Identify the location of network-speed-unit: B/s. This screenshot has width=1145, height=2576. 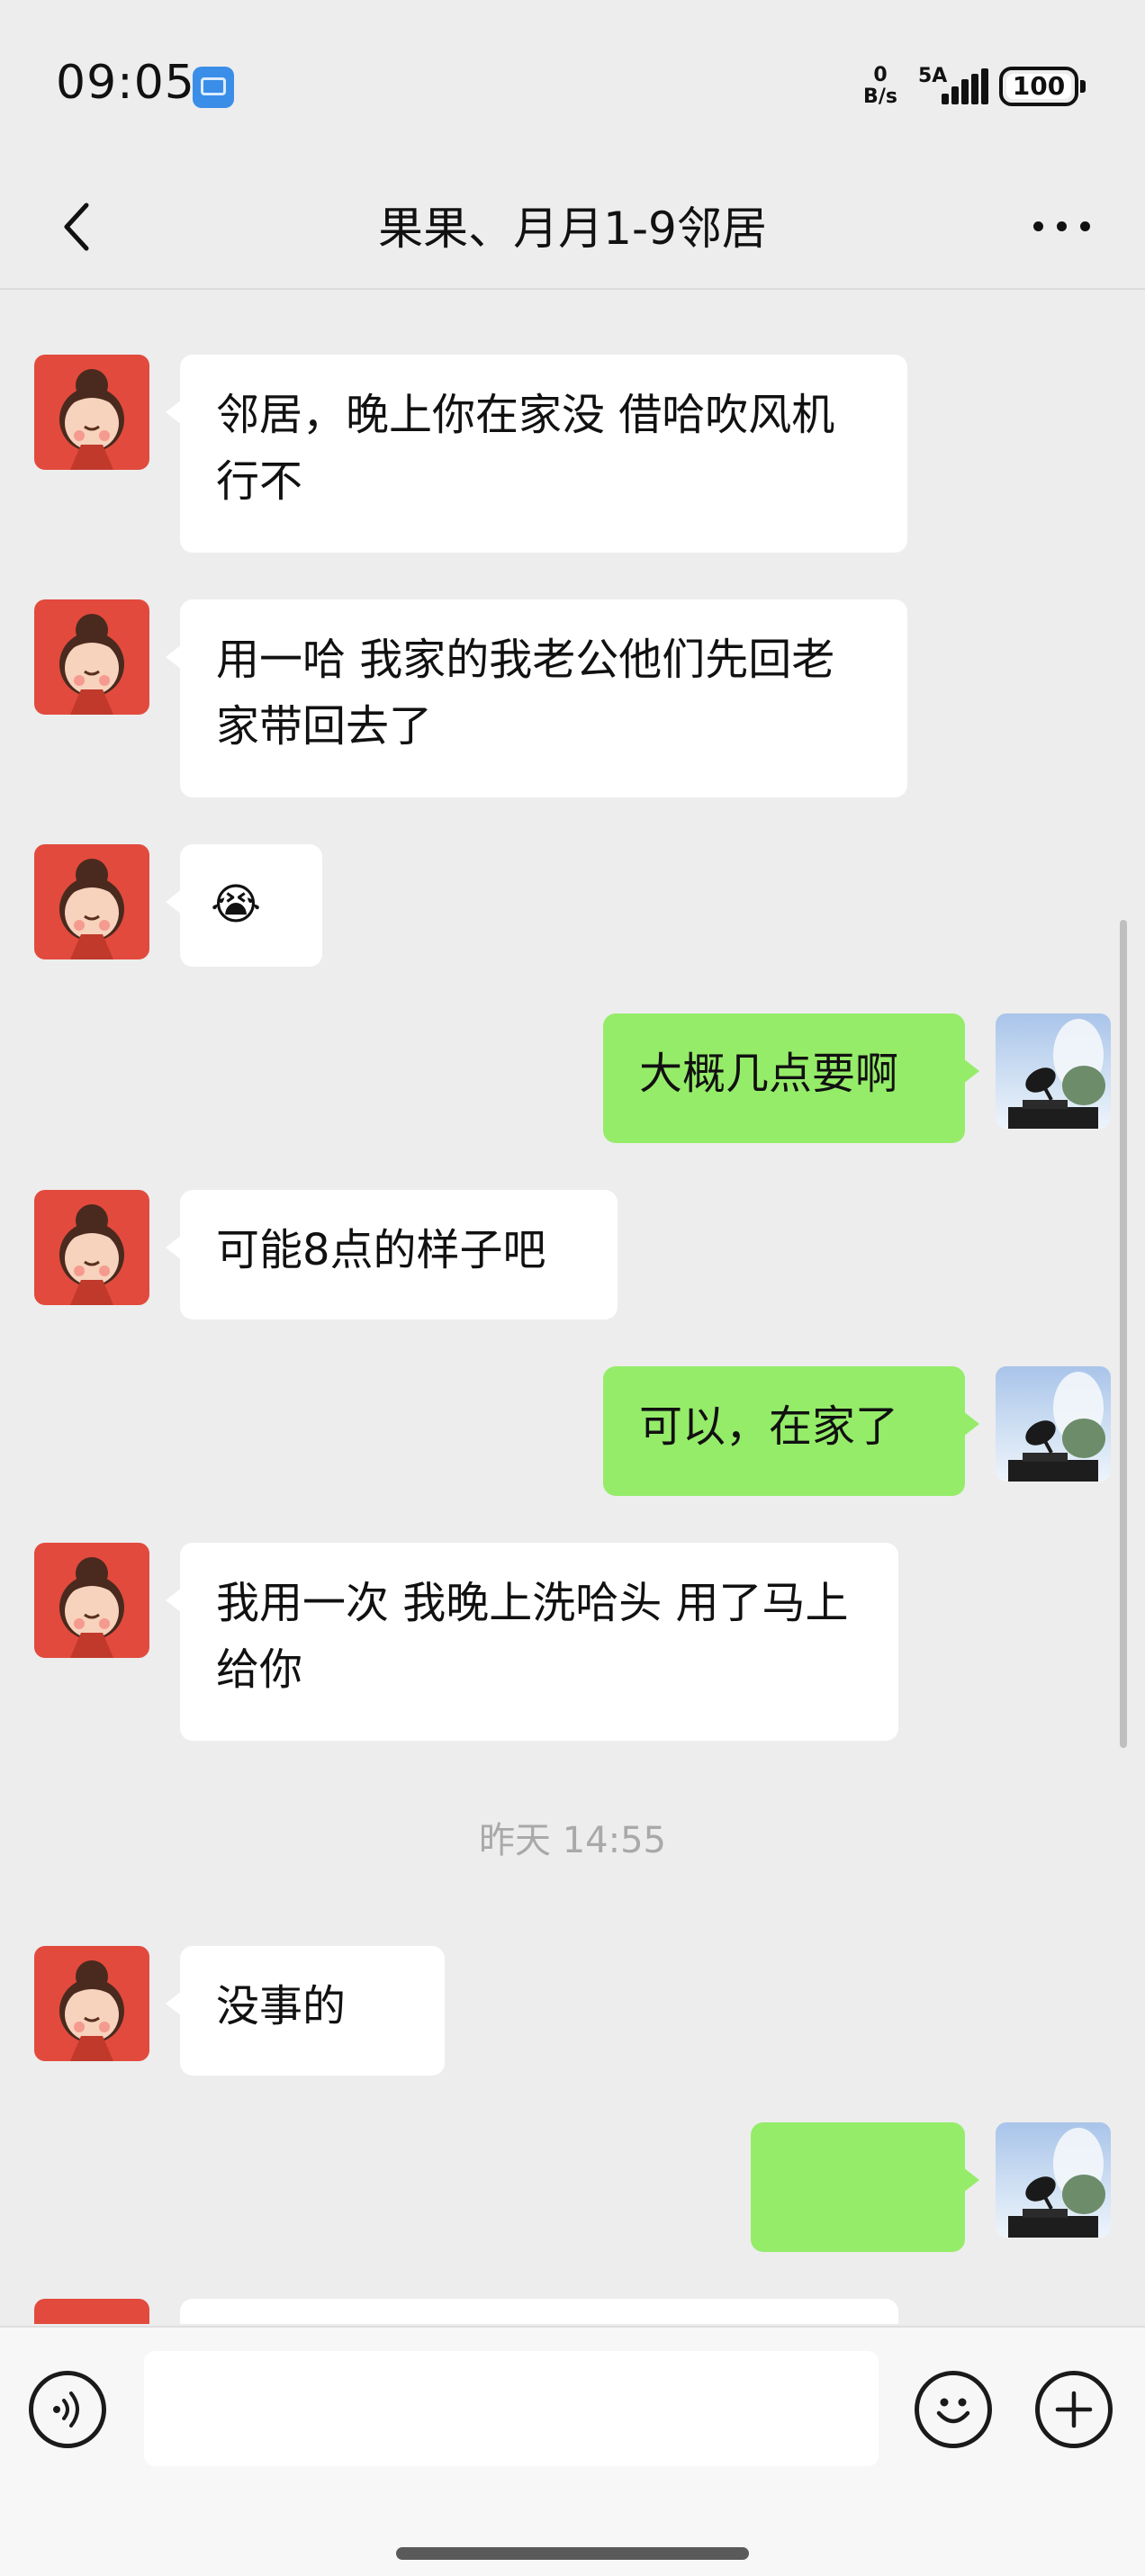
(880, 97).